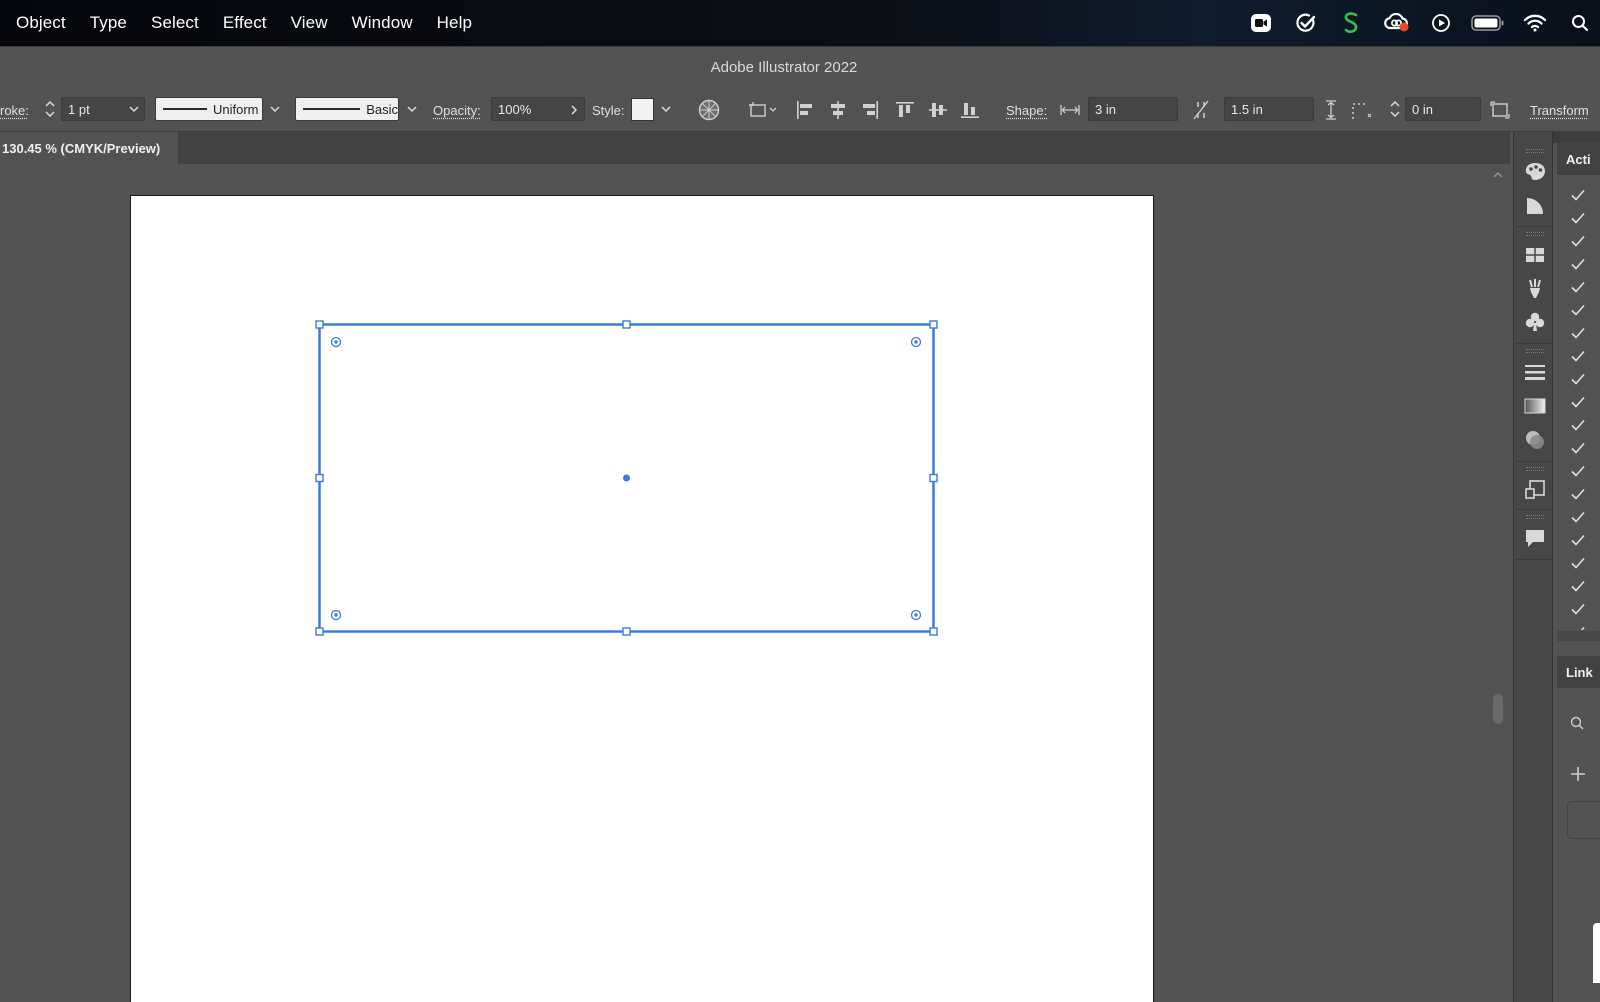 This screenshot has width=1600, height=1002. What do you see at coordinates (1559, 110) in the screenshot?
I see `transform-link: Transform` at bounding box center [1559, 110].